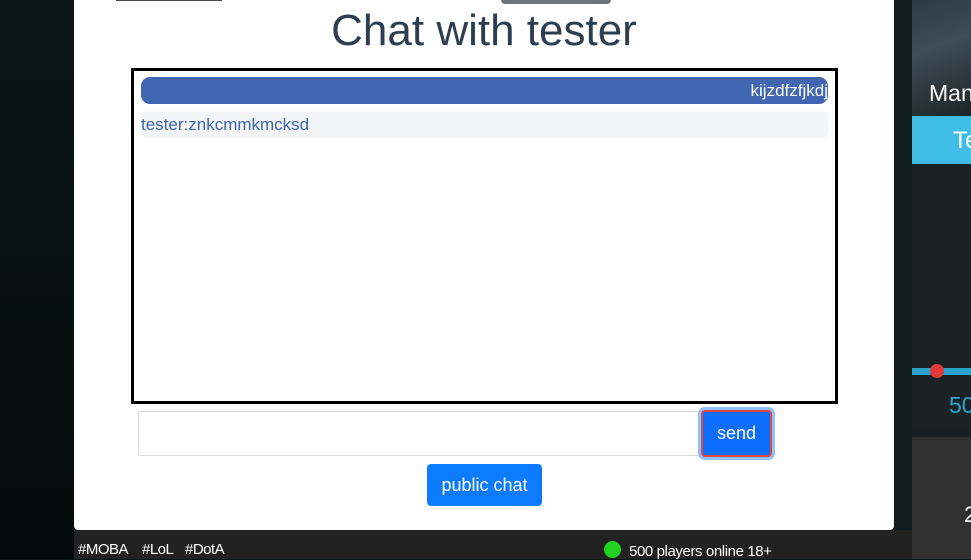 Image resolution: width=971 pixels, height=560 pixels. I want to click on page-background-gap, so click(903, 279).